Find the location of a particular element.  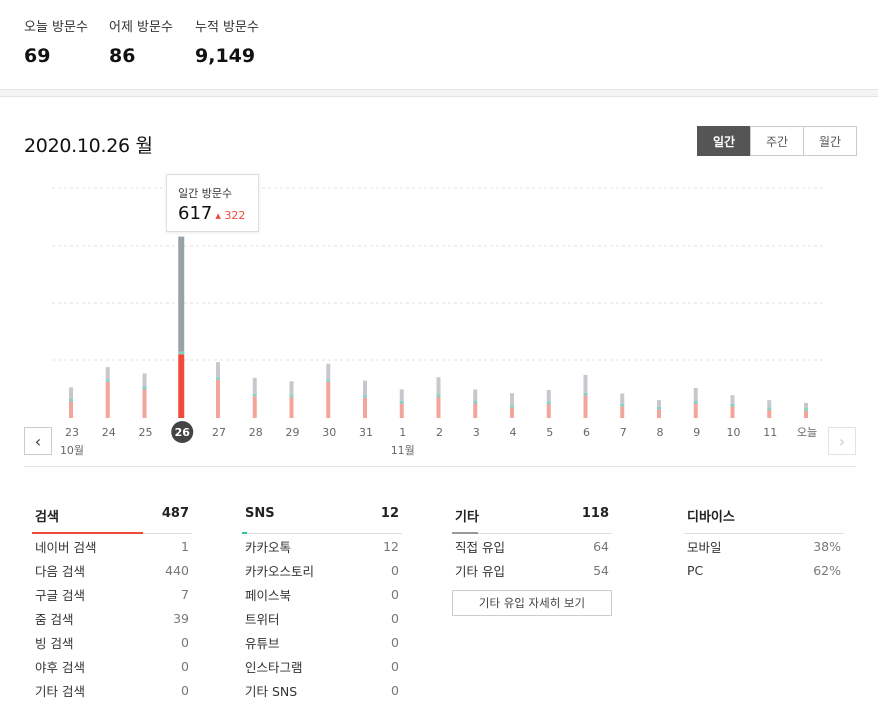

tab-daily: 일간 is located at coordinates (724, 141).